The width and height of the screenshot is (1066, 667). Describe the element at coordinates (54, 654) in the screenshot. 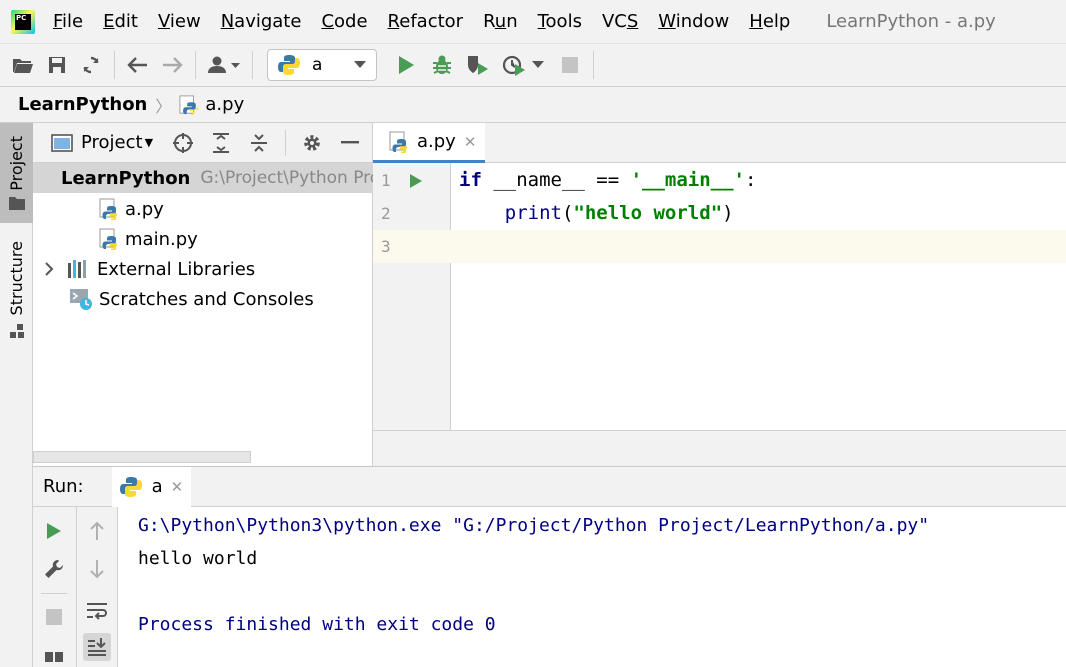

I see `layout-icon` at that location.